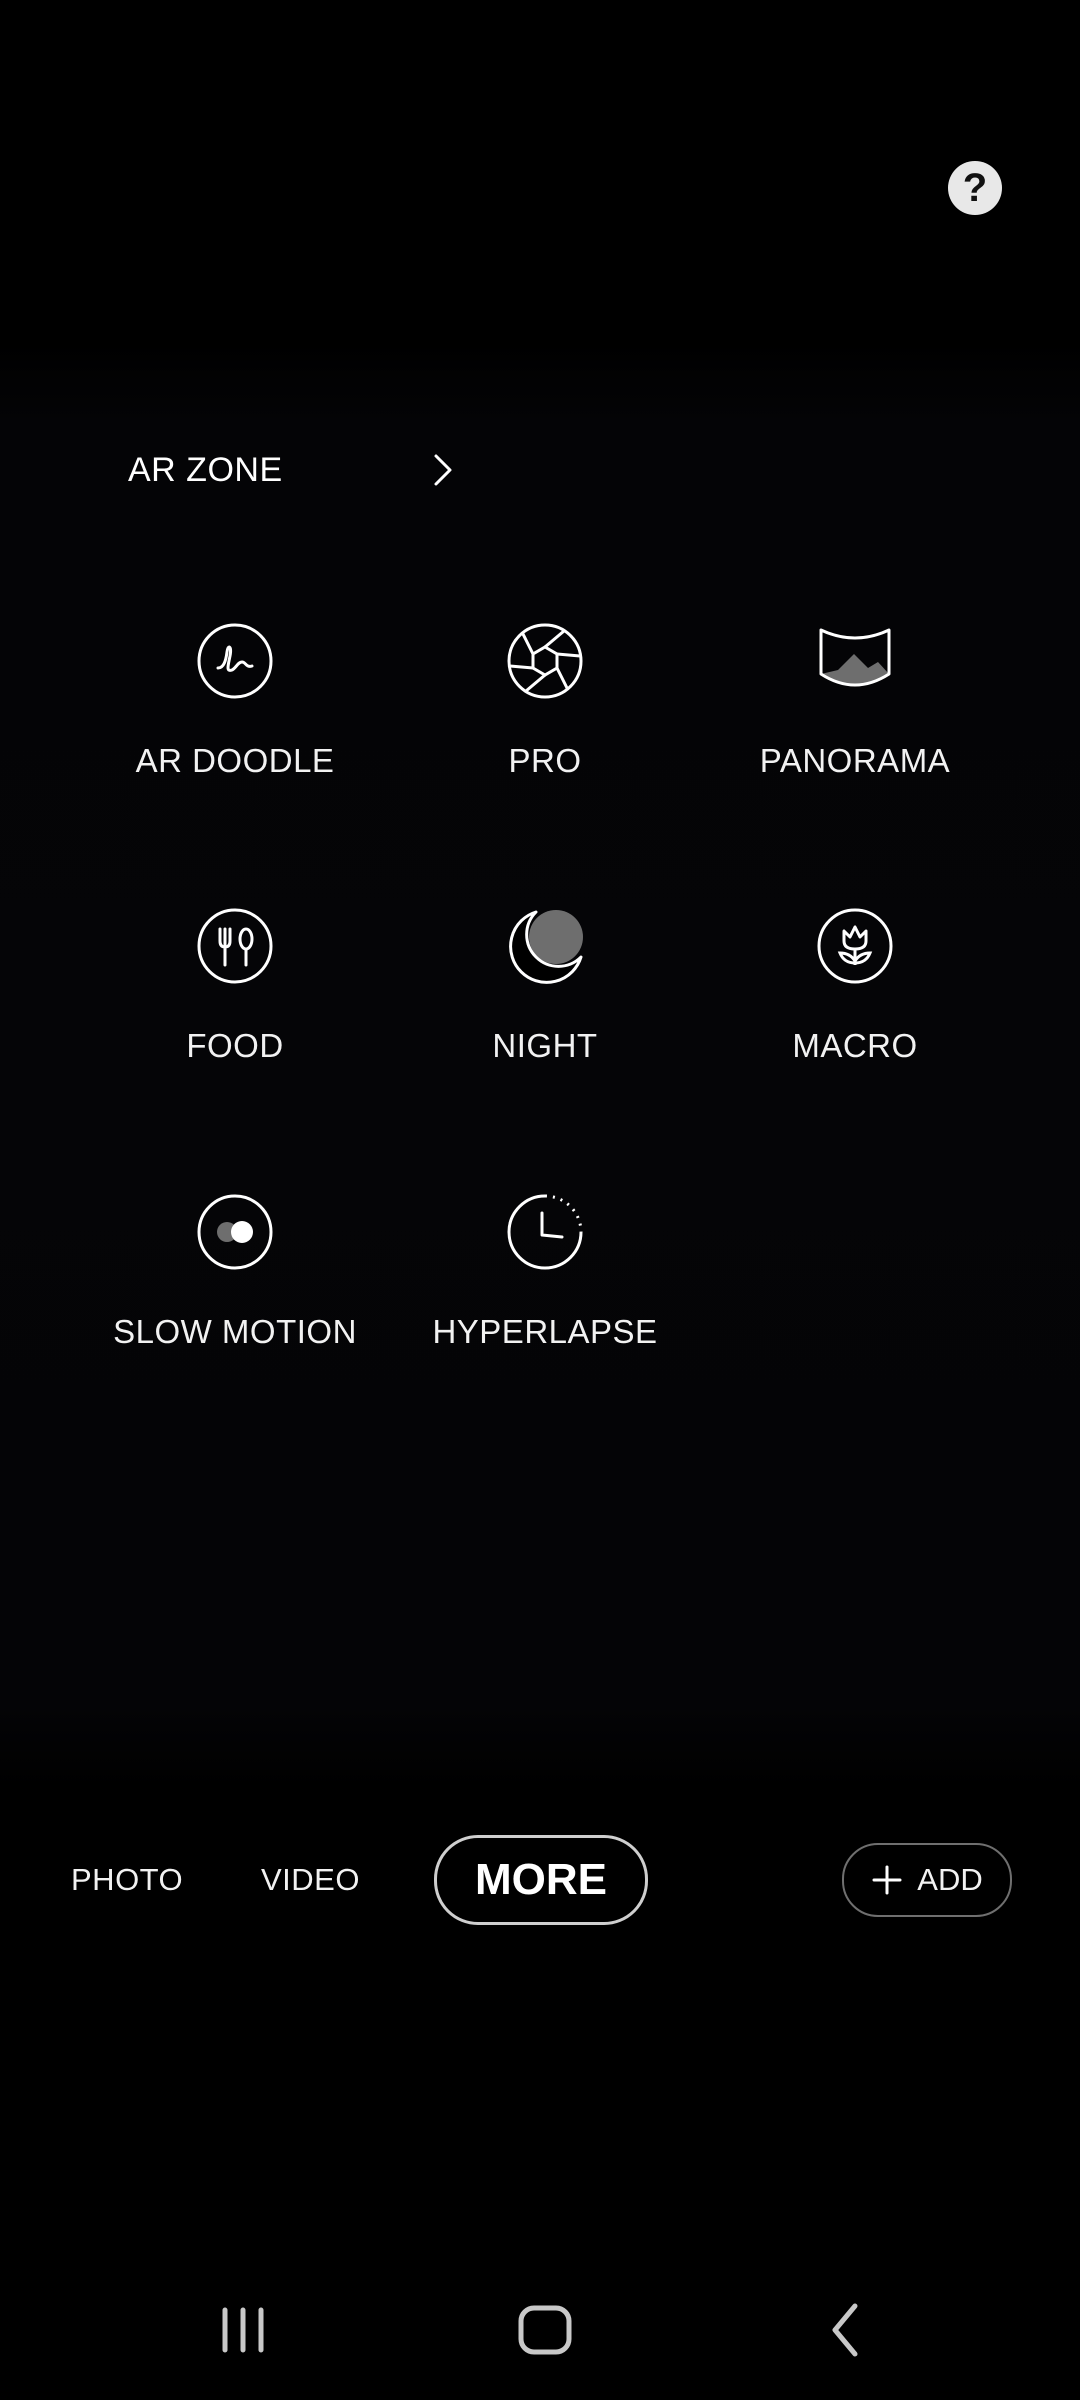  I want to click on mode-label: MACRO, so click(855, 1045).